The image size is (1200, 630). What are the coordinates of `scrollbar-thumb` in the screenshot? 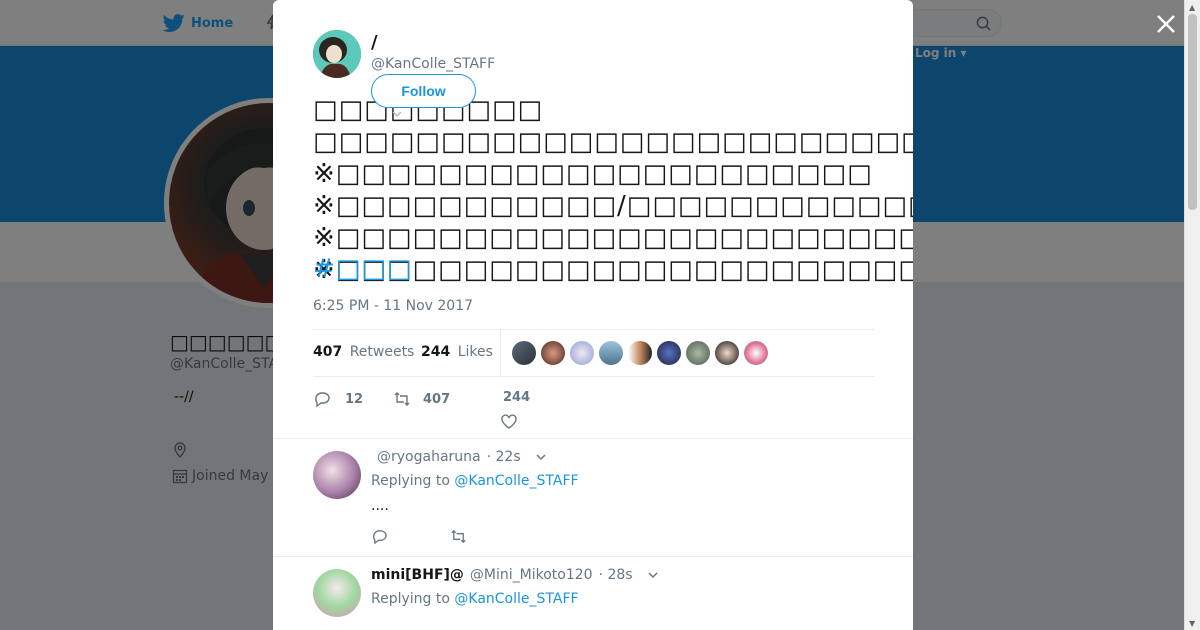 It's located at (1192, 112).